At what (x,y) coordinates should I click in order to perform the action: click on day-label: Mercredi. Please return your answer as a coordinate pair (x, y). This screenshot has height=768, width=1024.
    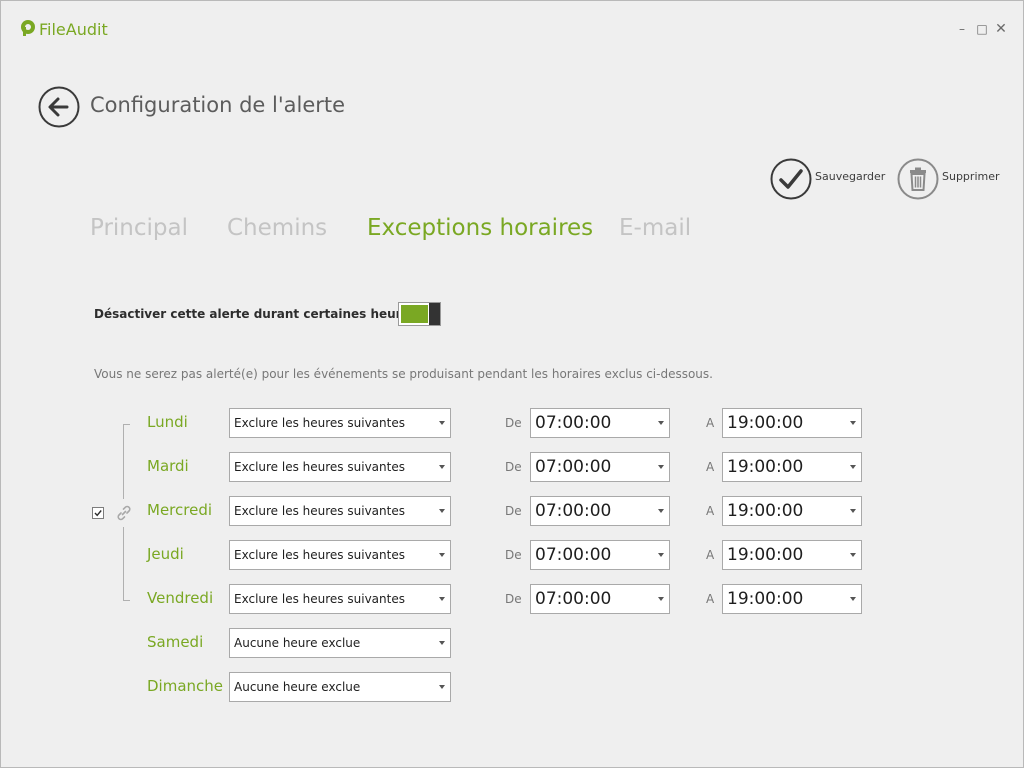
    Looking at the image, I should click on (180, 510).